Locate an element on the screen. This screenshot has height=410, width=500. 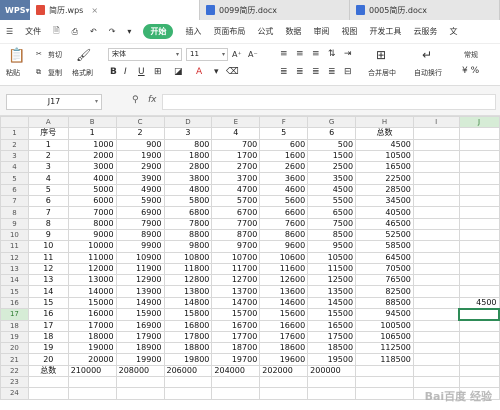
cell: 13700 is located at coordinates (236, 291).